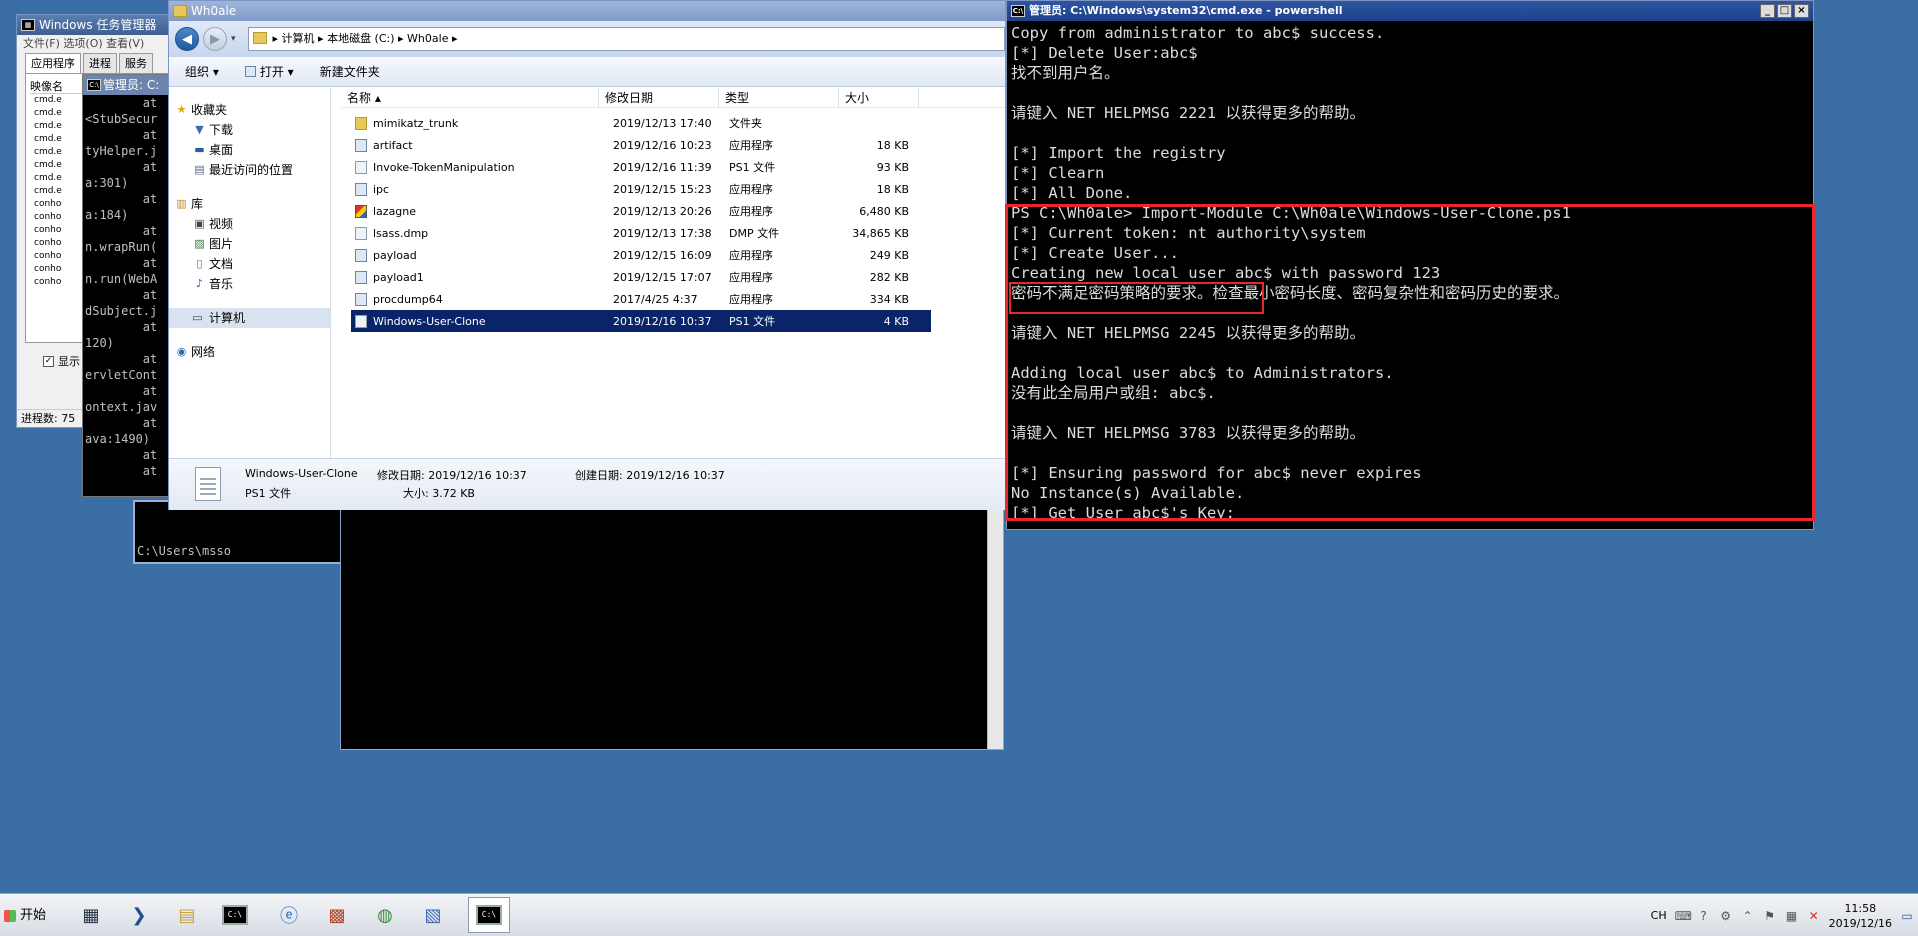 This screenshot has height=936, width=1918. I want to click on sidebar-item-pictures: ▨ 图片, so click(249, 244).